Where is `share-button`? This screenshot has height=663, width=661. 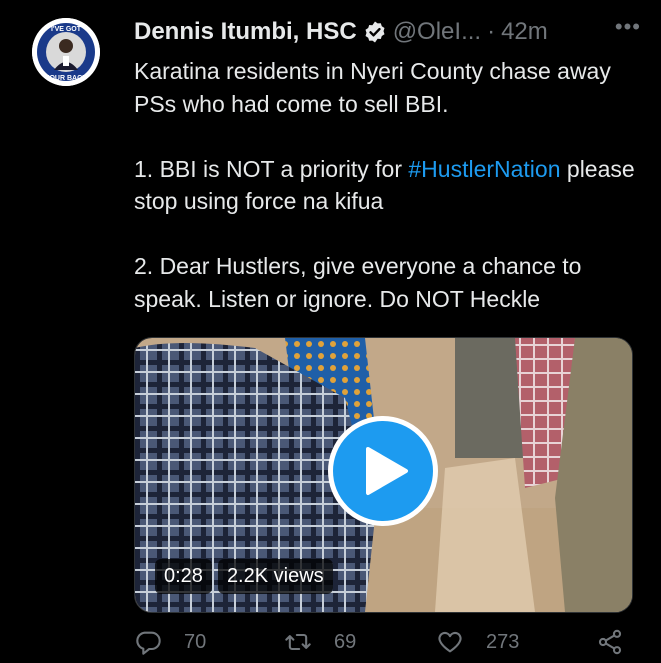 share-button is located at coordinates (610, 642).